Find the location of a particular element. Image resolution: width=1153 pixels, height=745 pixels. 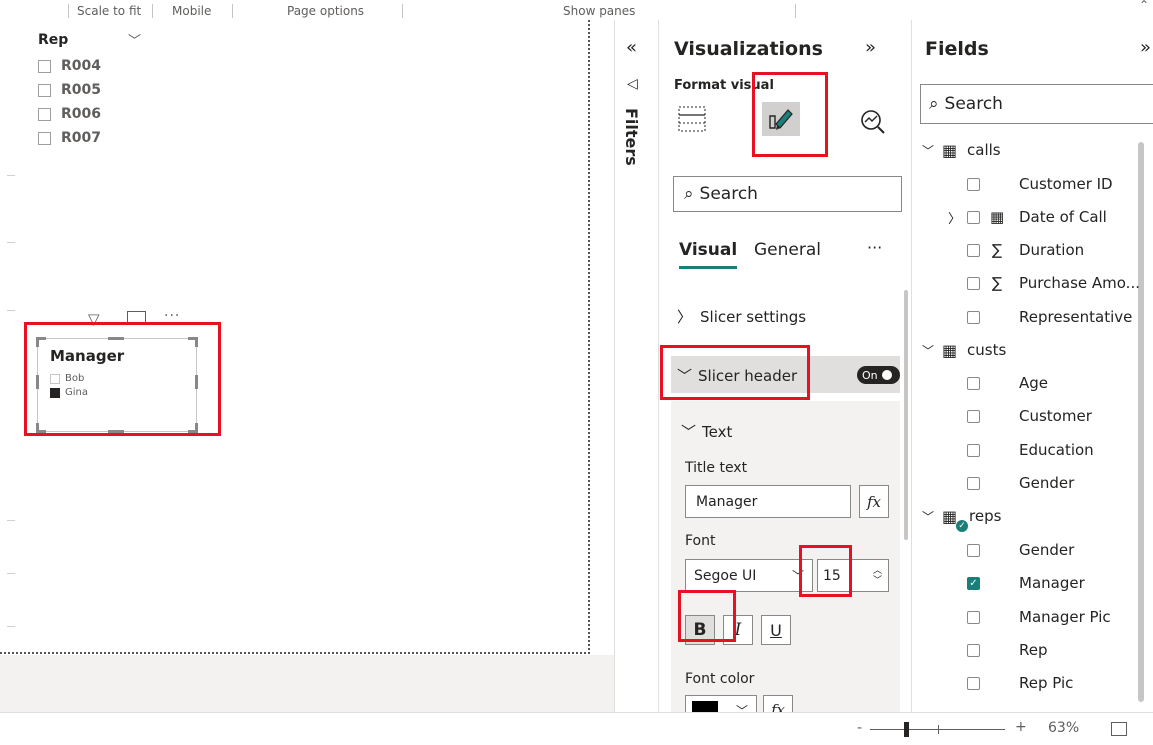

checkbox-checked is located at coordinates (55, 392).